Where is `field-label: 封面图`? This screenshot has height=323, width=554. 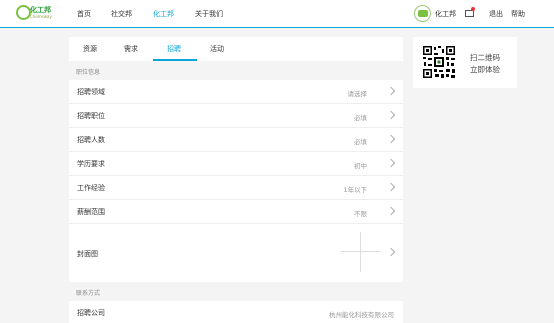 field-label: 封面图 is located at coordinates (87, 254).